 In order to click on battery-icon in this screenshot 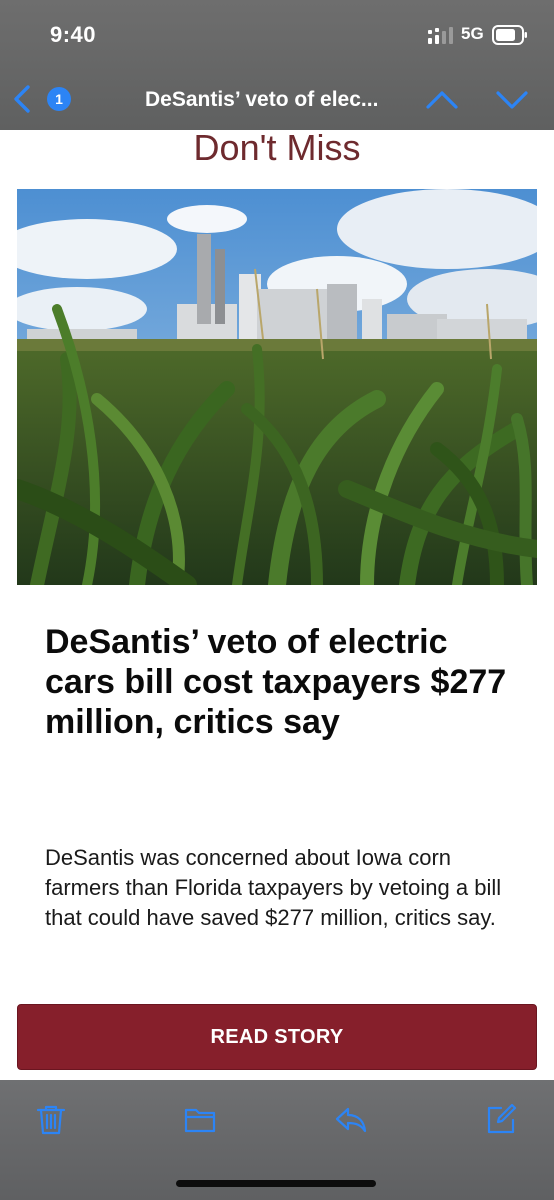, I will do `click(509, 35)`.